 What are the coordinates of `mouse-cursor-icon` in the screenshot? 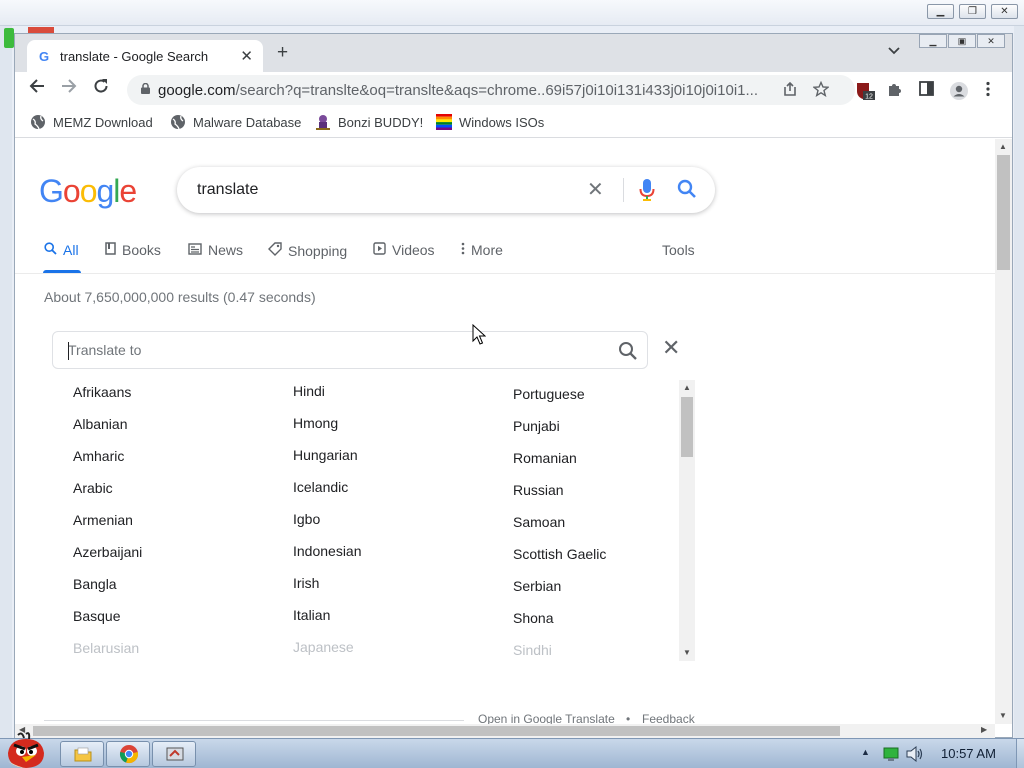 It's located at (479, 334).